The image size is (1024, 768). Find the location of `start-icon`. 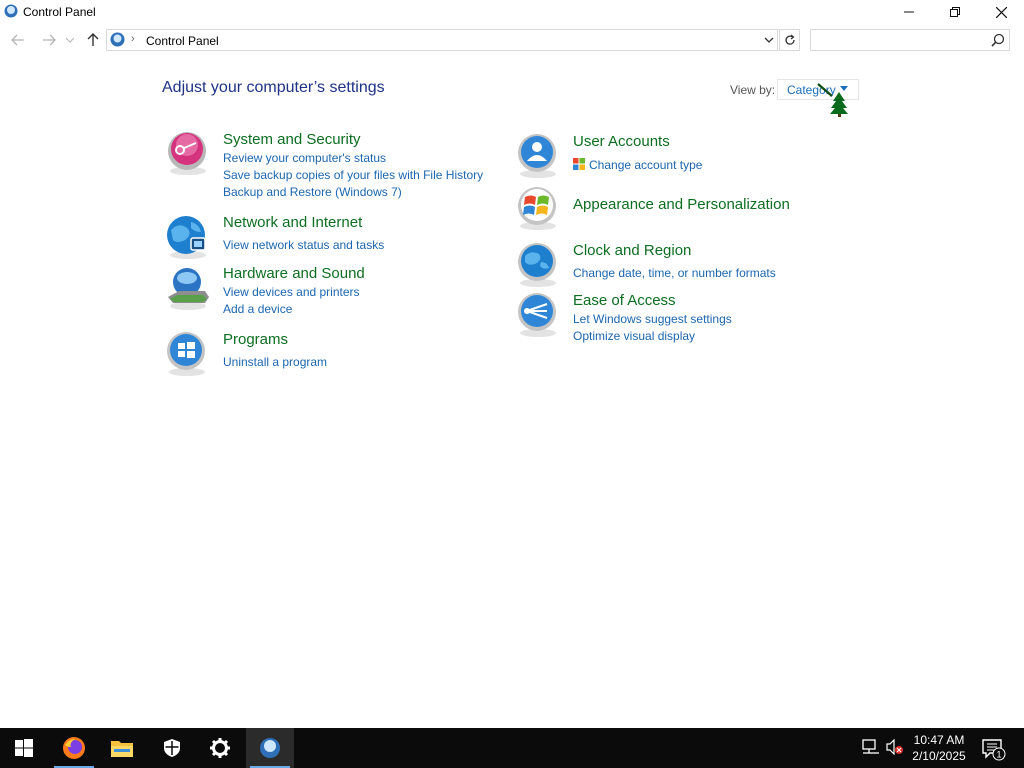

start-icon is located at coordinates (24, 748).